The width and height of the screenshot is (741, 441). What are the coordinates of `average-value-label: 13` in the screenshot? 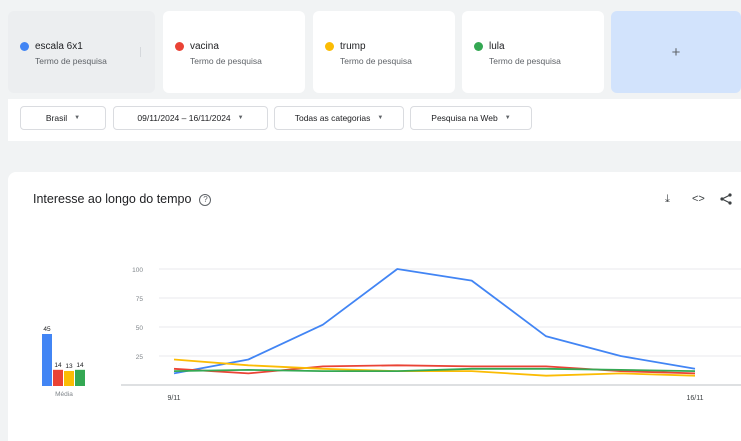 It's located at (69, 366).